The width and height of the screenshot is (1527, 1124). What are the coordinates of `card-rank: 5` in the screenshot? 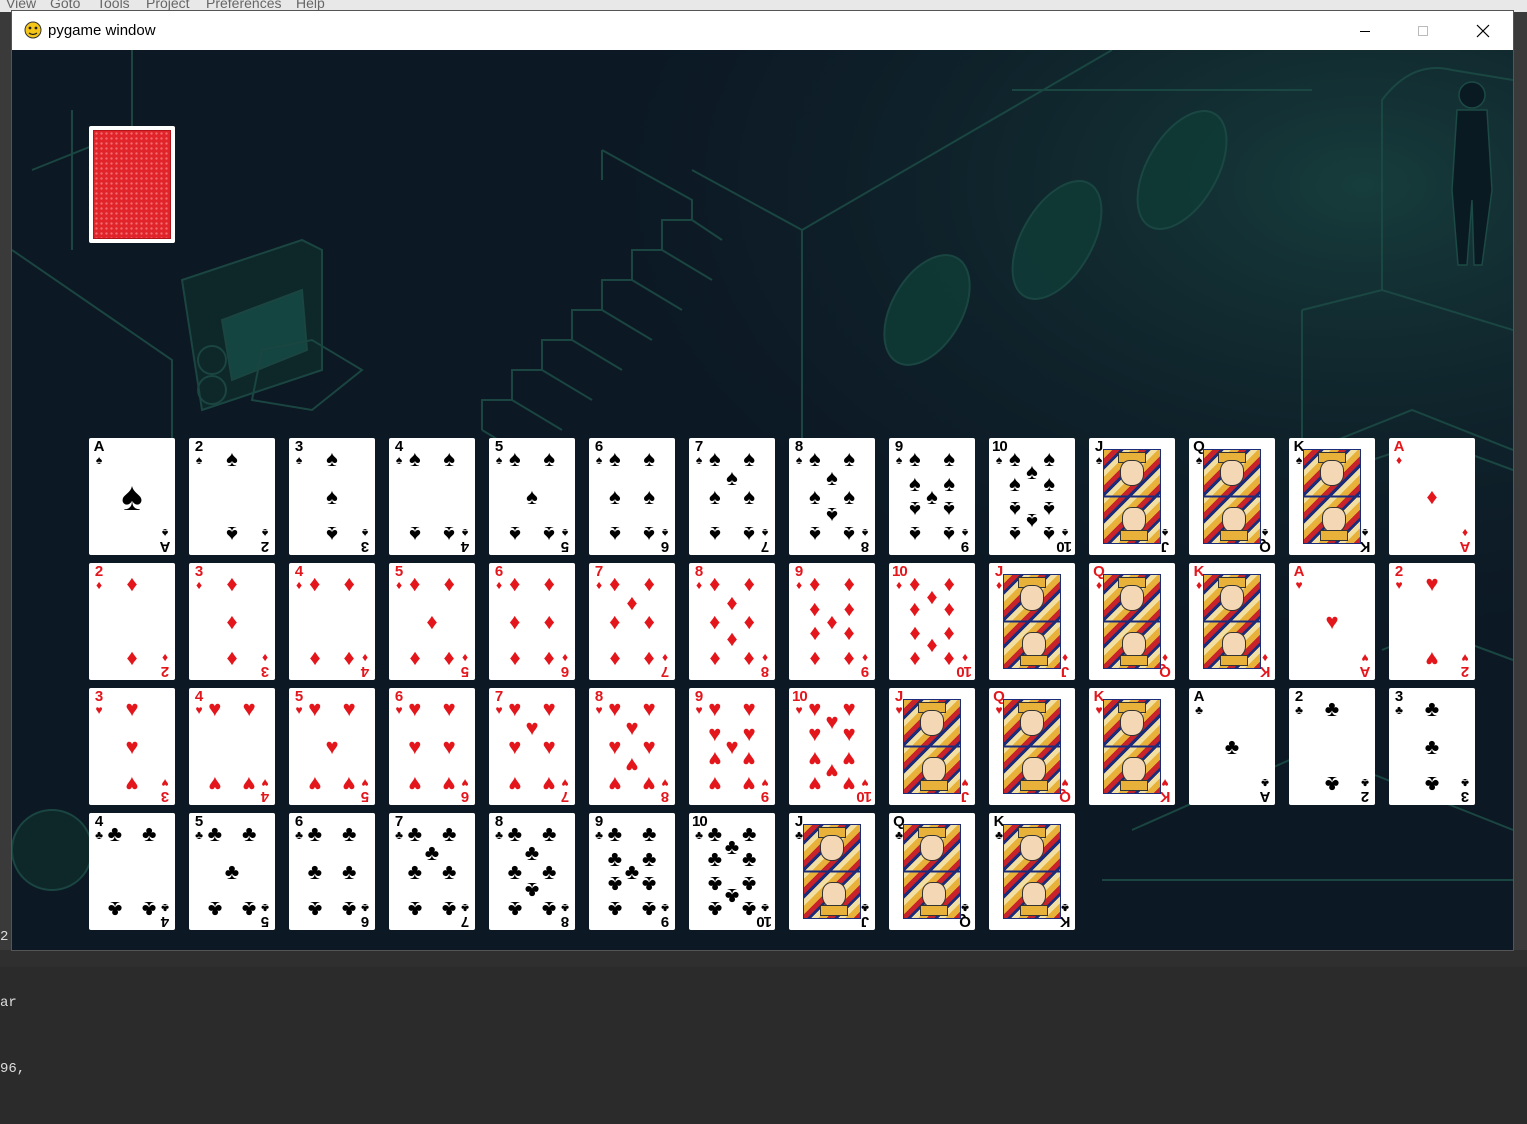 It's located at (265, 921).